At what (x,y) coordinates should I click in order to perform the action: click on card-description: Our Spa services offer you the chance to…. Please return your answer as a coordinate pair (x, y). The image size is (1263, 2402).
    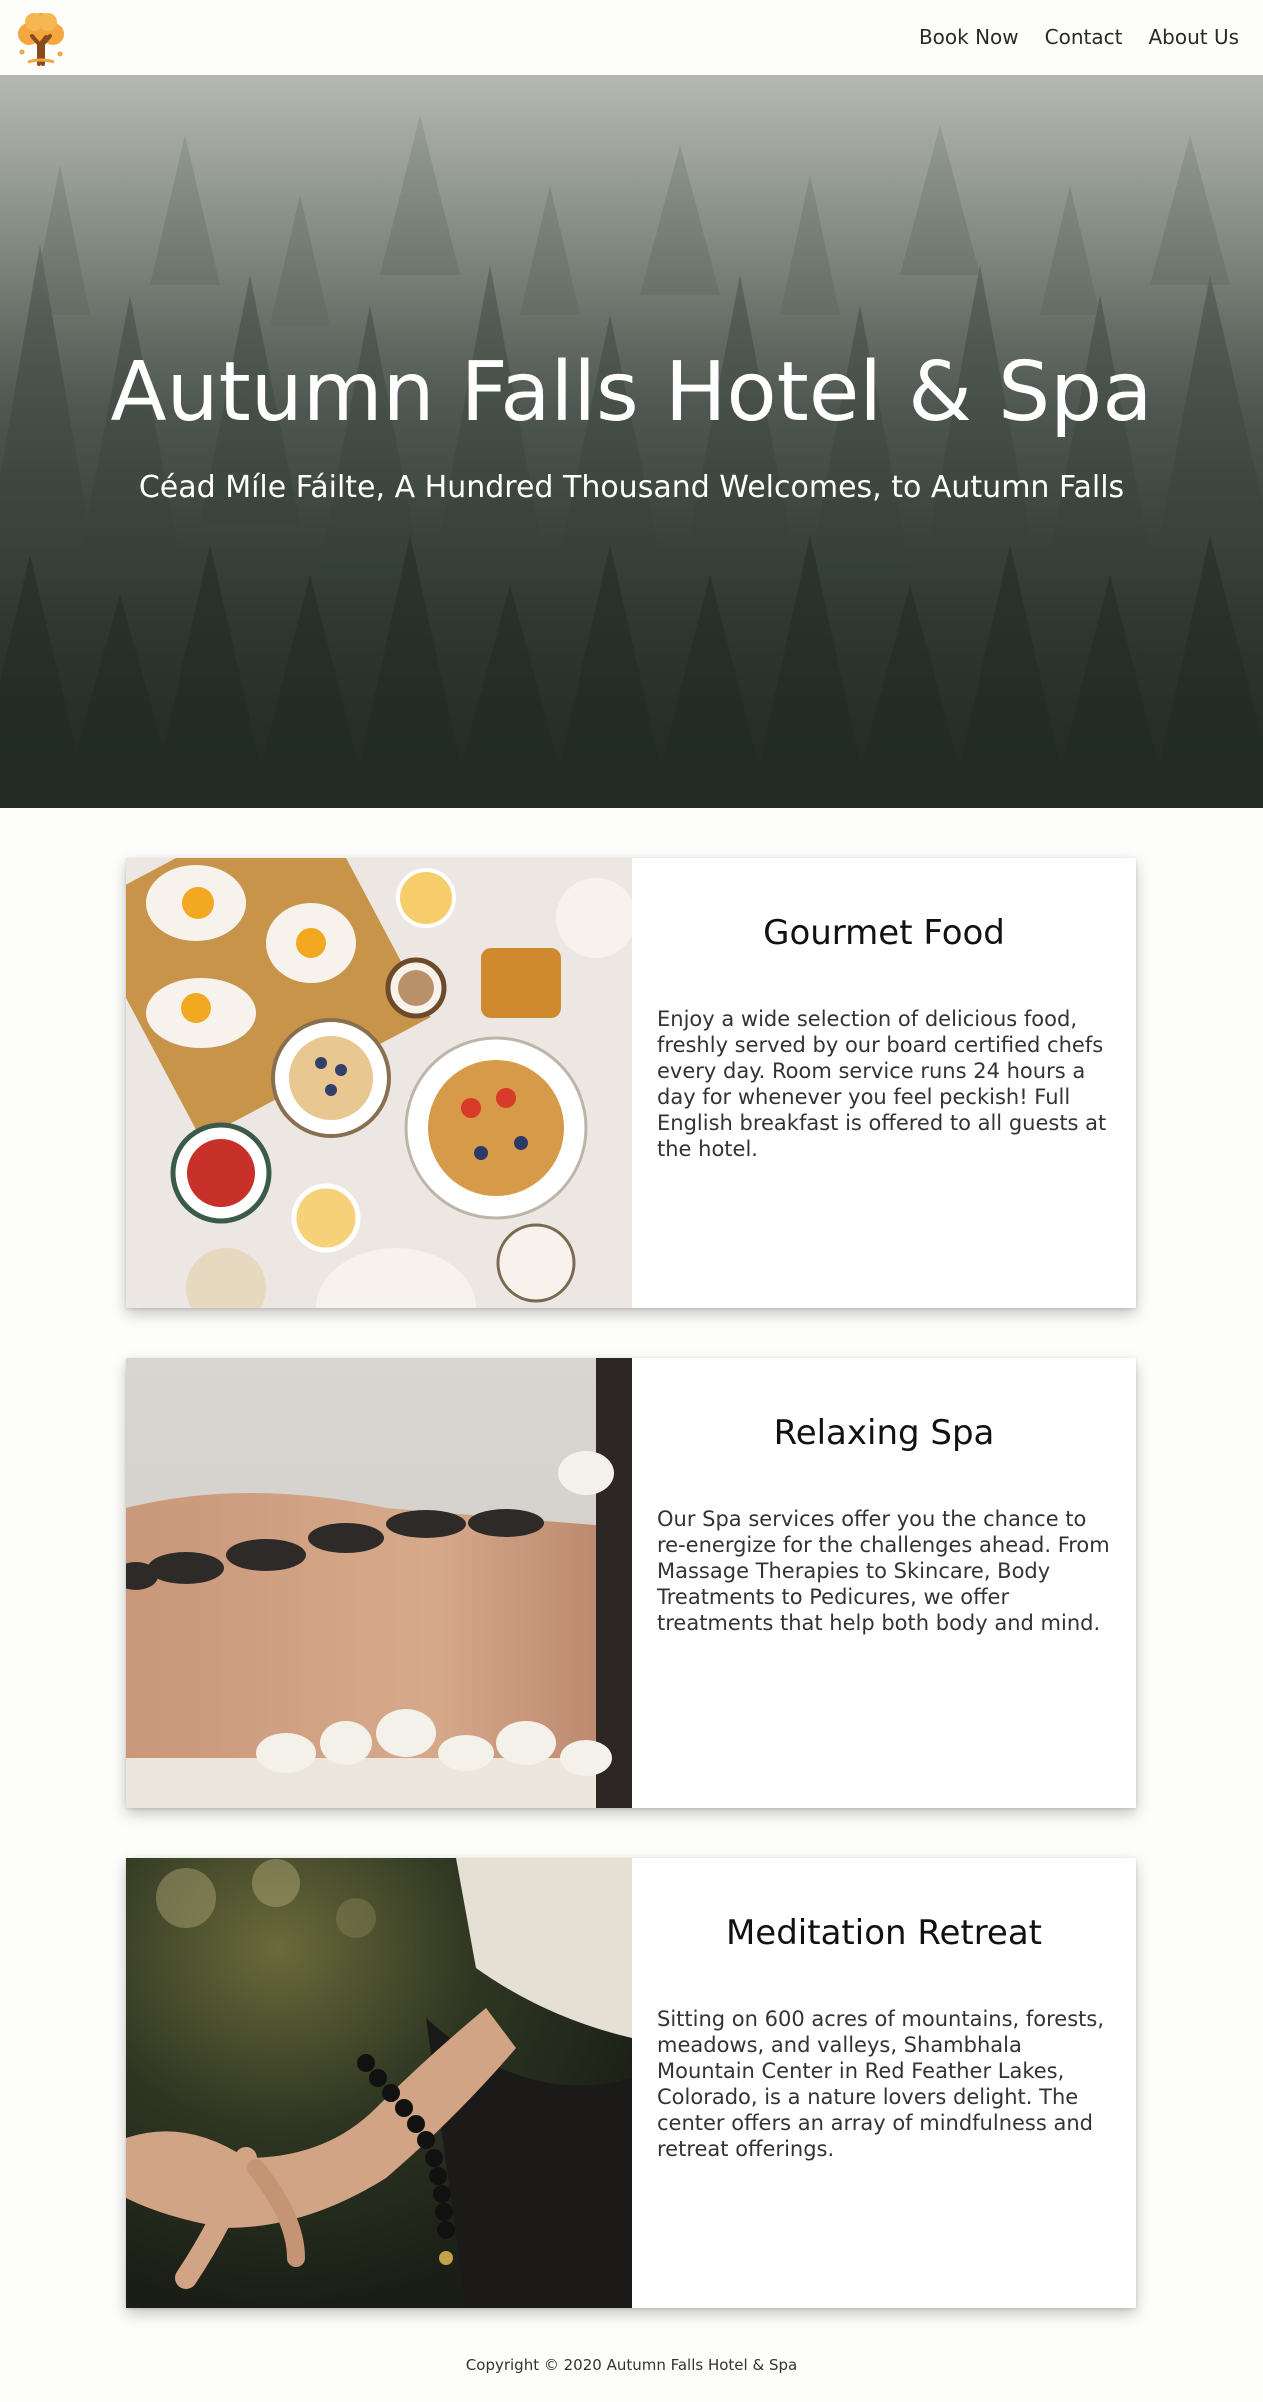
    Looking at the image, I should click on (883, 1571).